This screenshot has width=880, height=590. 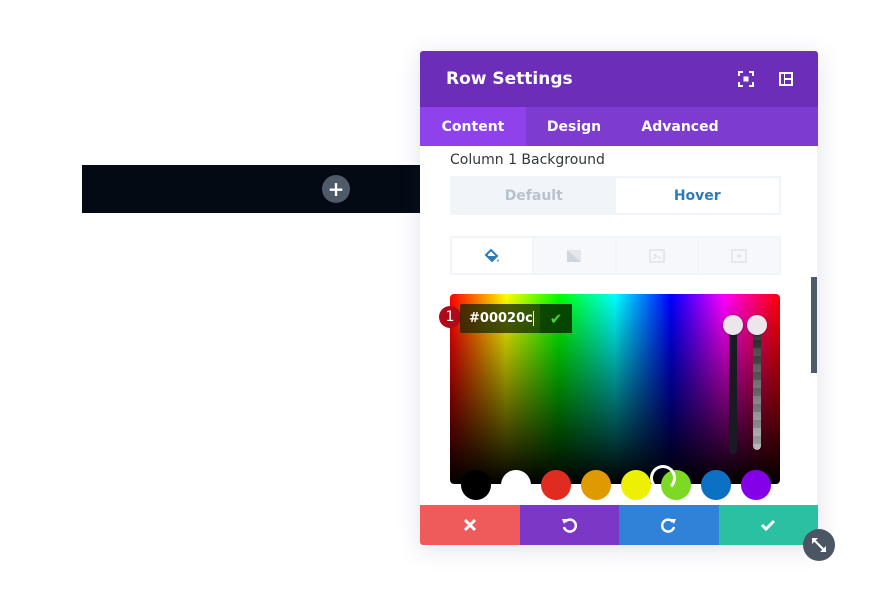 I want to click on video-icon, so click(x=739, y=255).